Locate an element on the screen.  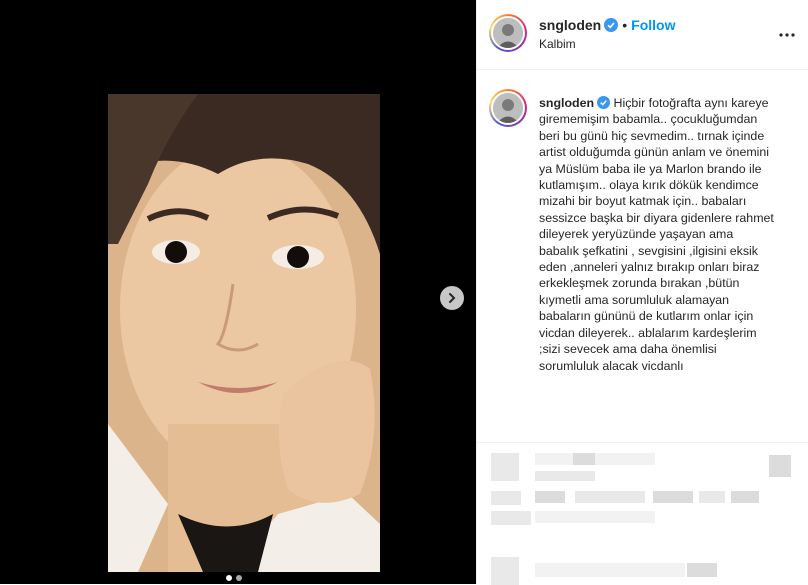
carousel-indicator is located at coordinates (234, 578).